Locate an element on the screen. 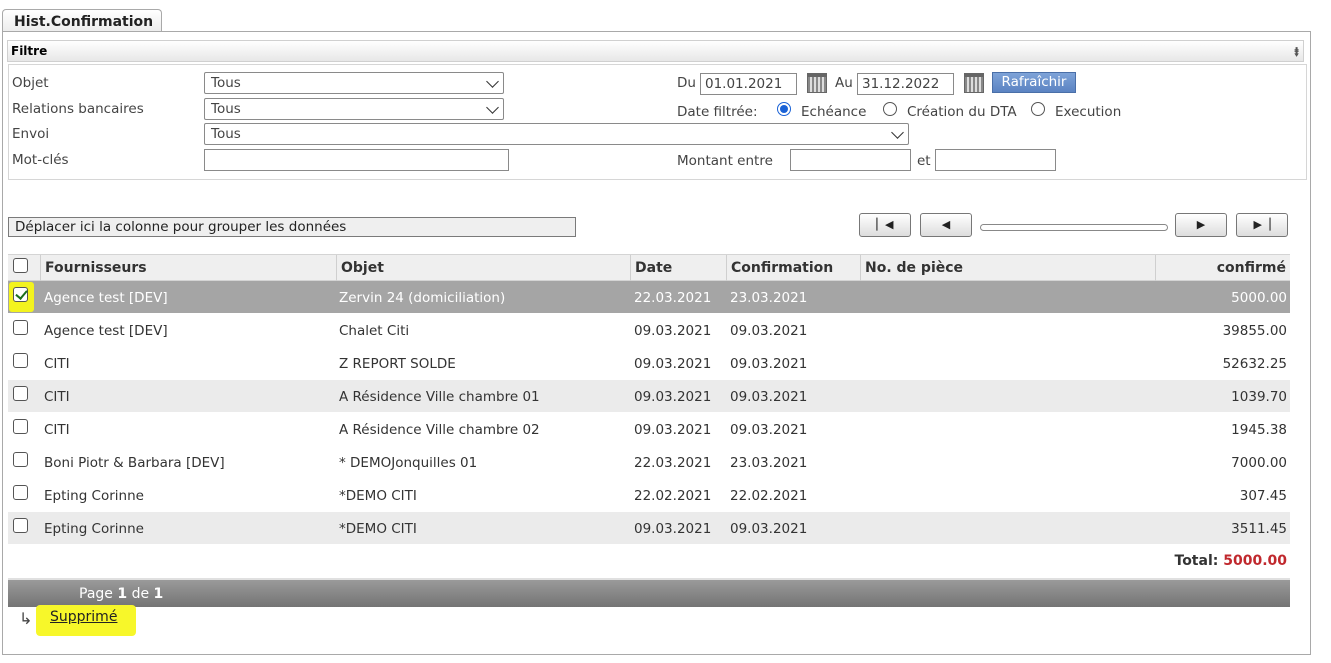  cell-confirme: 5000.00 is located at coordinates (1259, 298).